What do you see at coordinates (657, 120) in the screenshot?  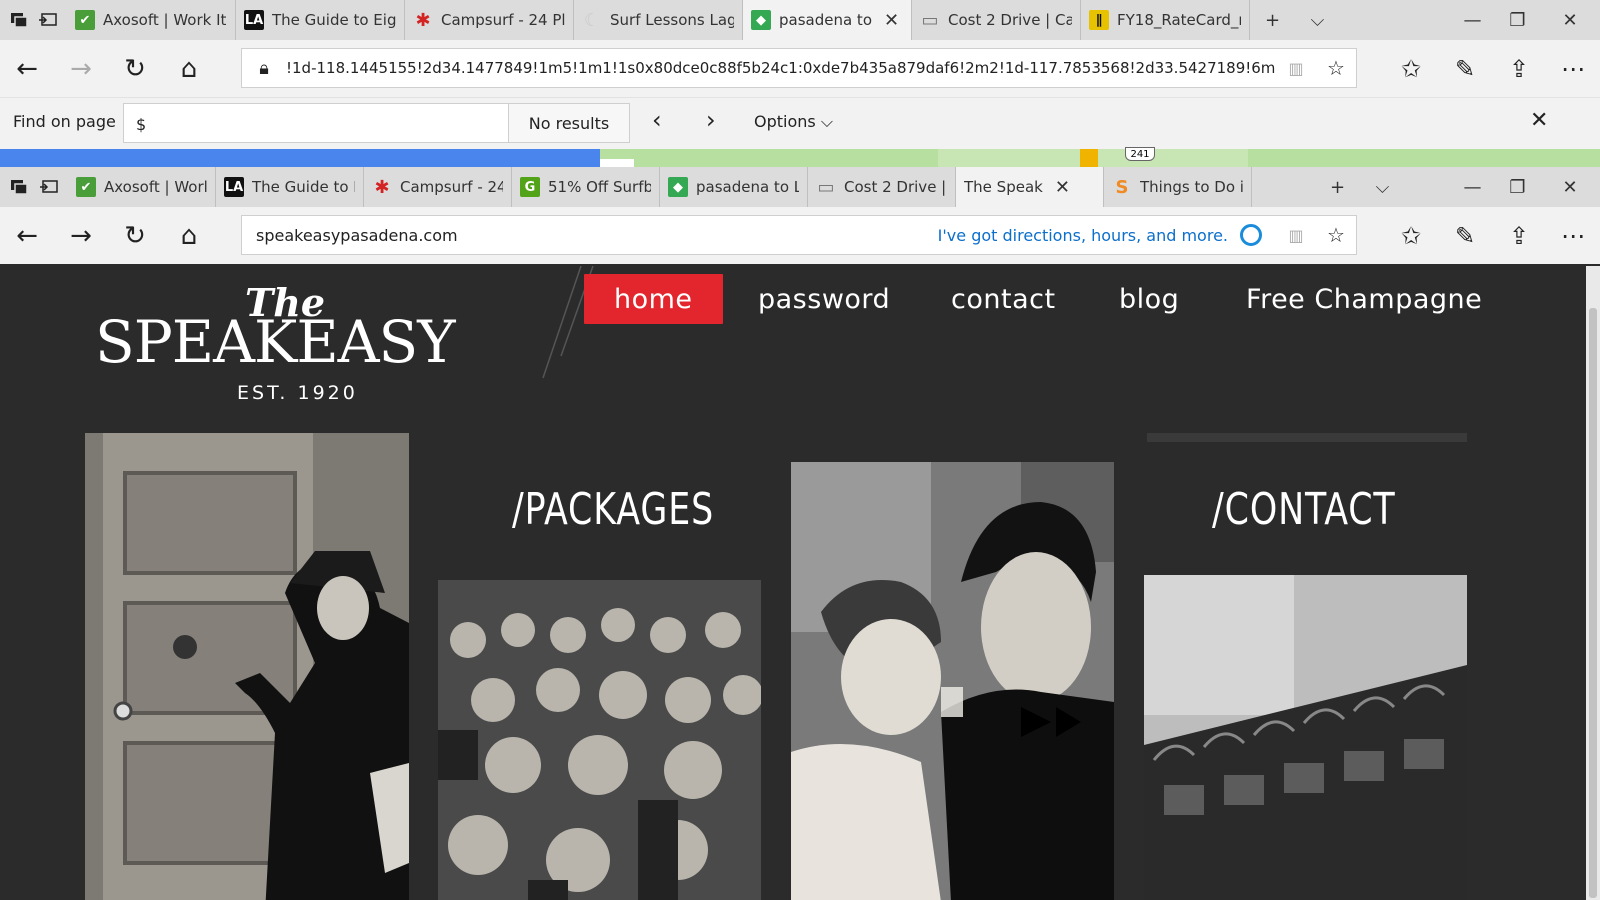 I see `find-previous-button: ‹` at bounding box center [657, 120].